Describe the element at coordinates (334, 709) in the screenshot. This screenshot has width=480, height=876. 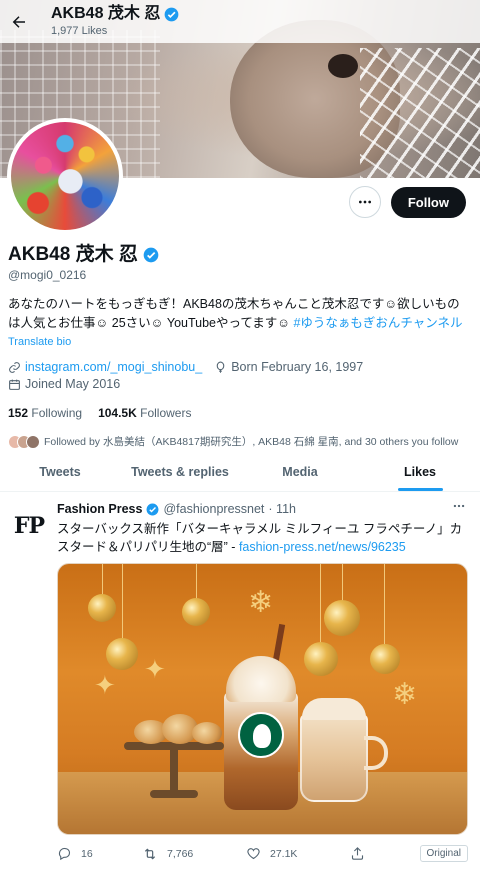
I see `latte-foam` at that location.